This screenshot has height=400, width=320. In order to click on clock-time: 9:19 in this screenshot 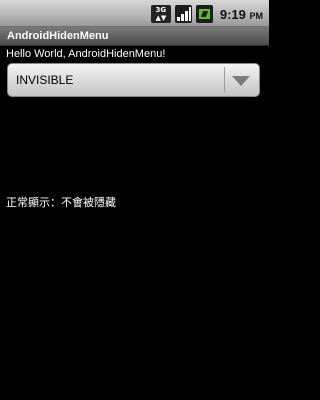, I will do `click(232, 14)`.